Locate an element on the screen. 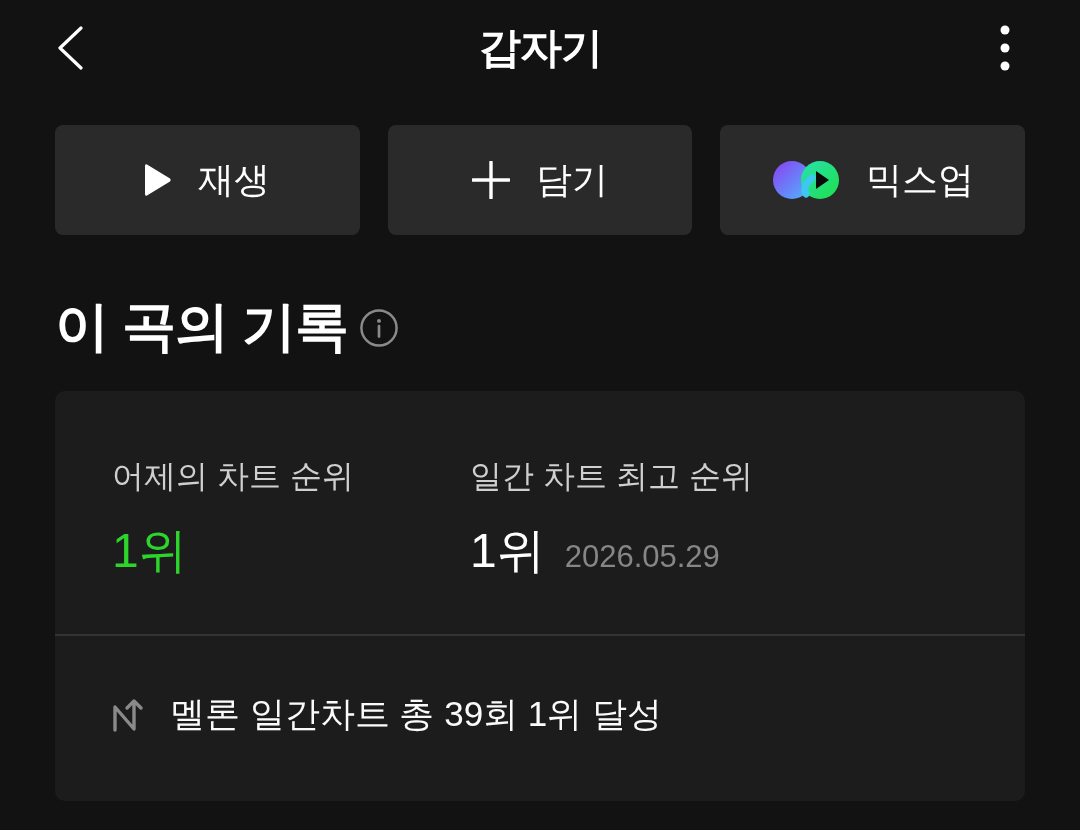 The height and width of the screenshot is (830, 1080). play-icon is located at coordinates (158, 180).